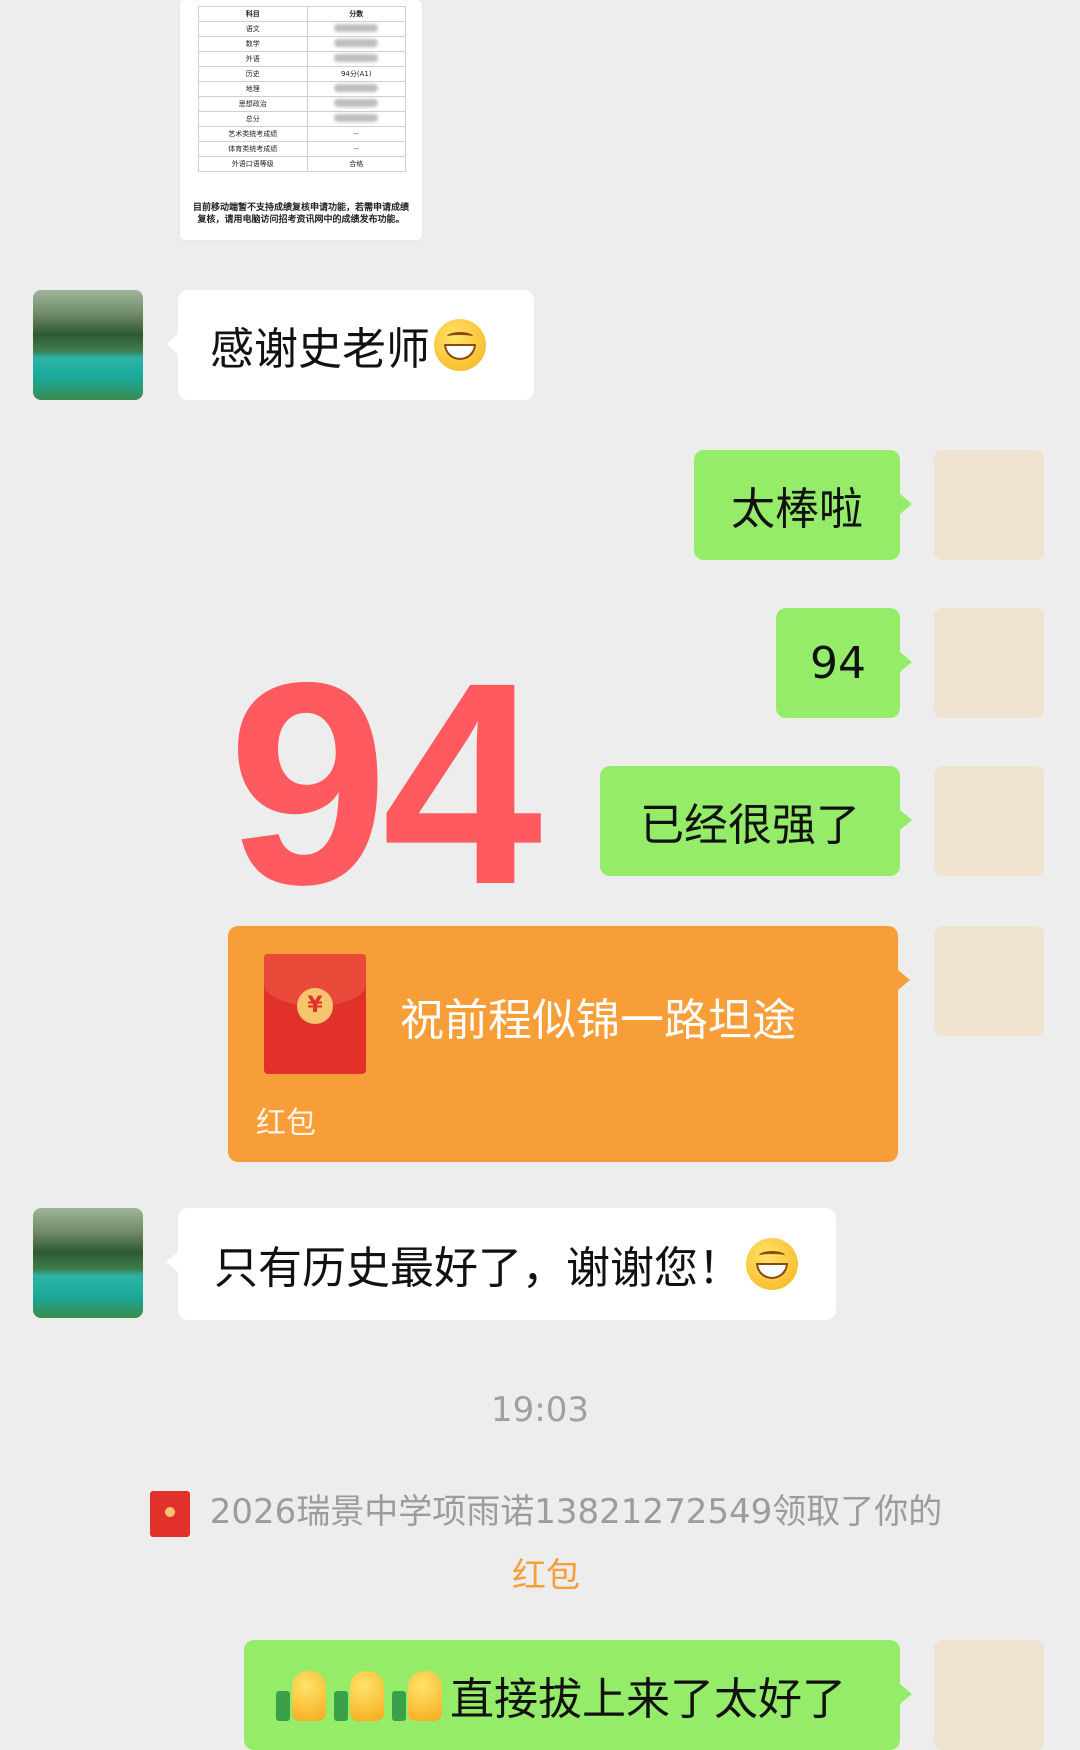  Describe the element at coordinates (253, 14) in the screenshot. I see `score-header-subject: 科目` at that location.